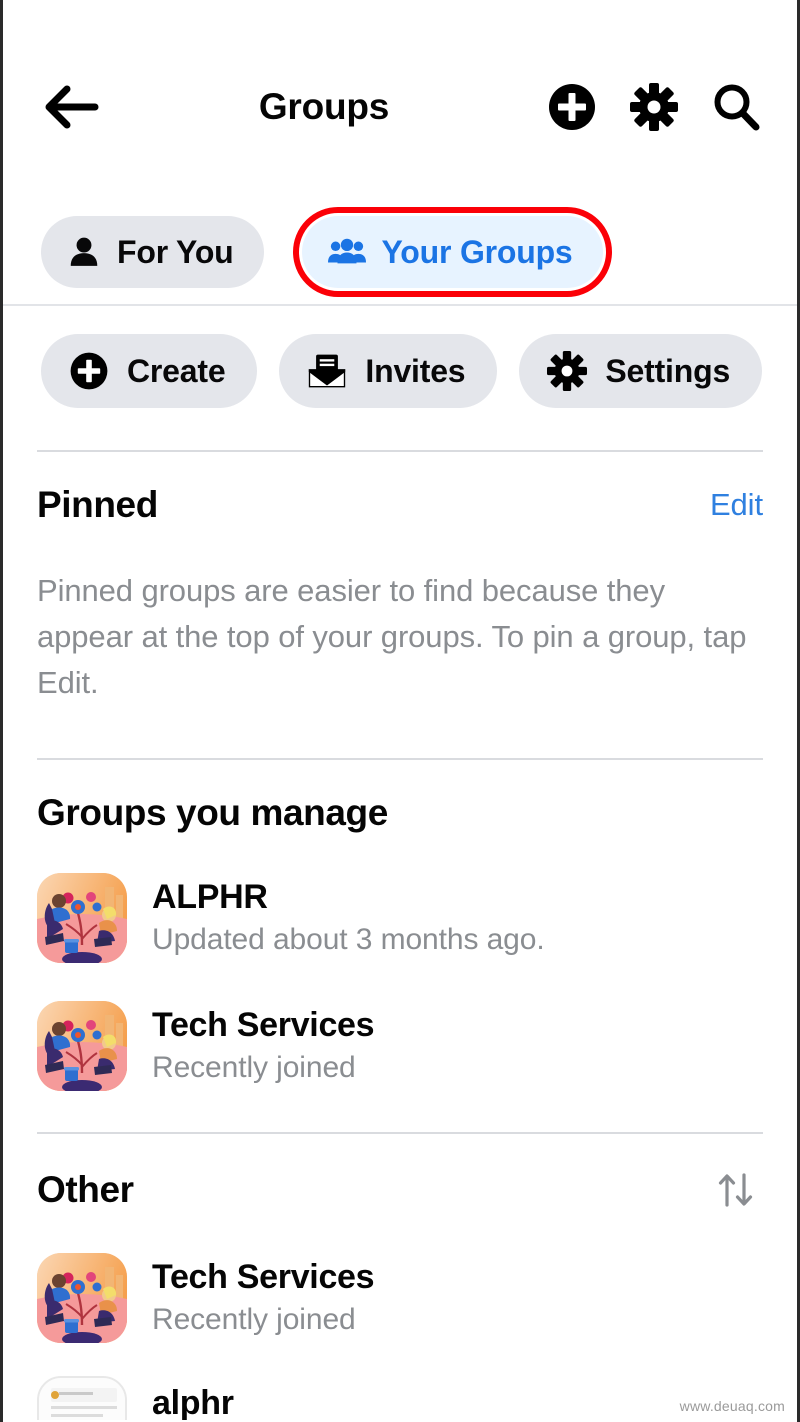  I want to click on tab-for-you: For You, so click(152, 252).